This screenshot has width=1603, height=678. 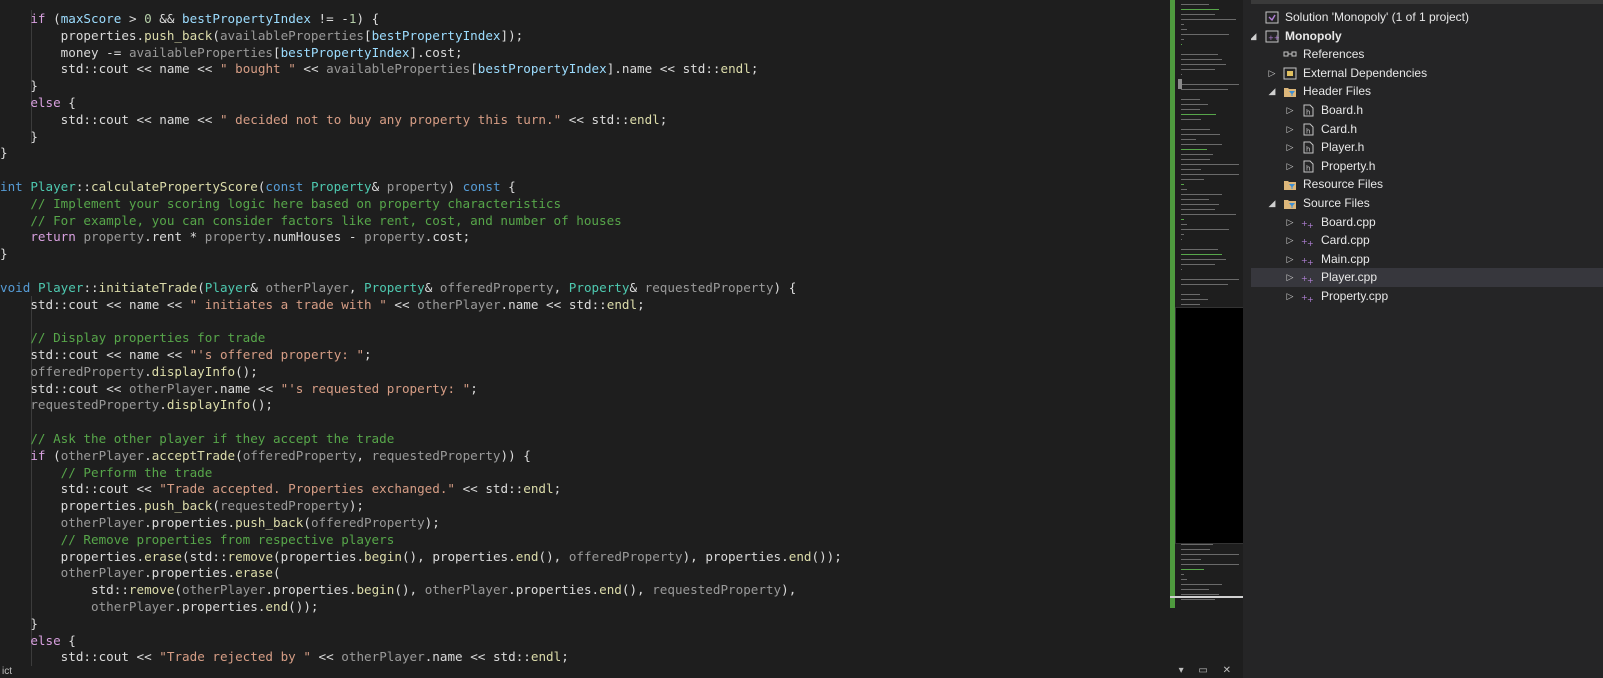 What do you see at coordinates (353, 237) in the screenshot?
I see `code-token-text: -` at bounding box center [353, 237].